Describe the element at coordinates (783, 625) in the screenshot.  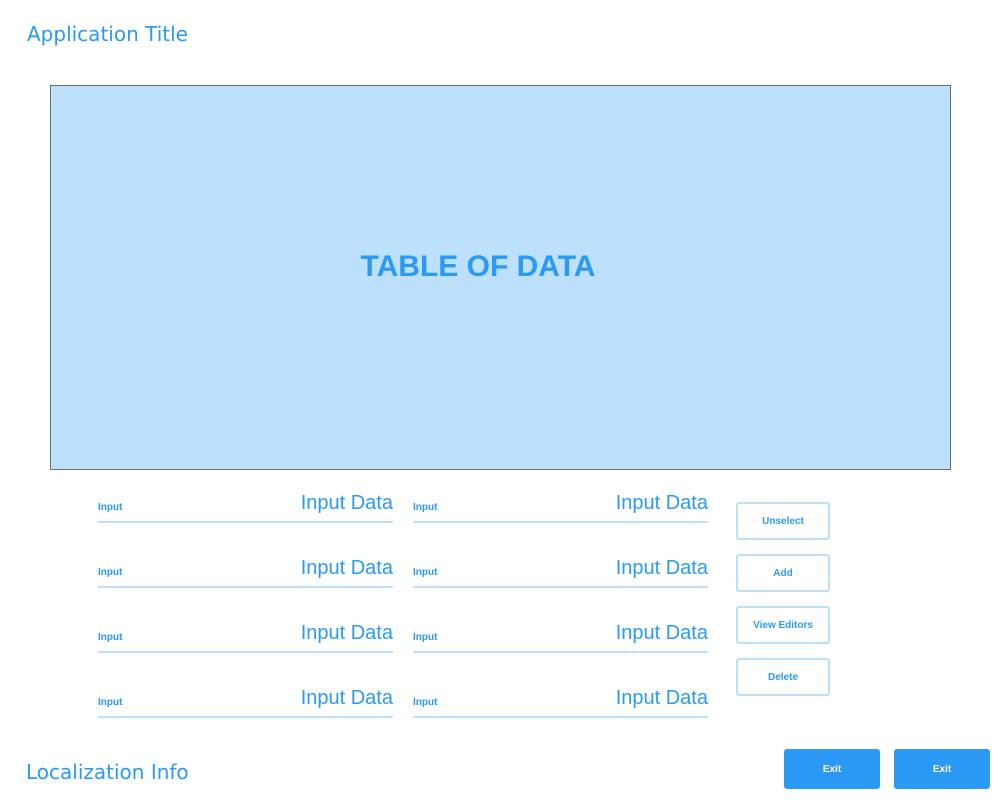
I see `view-editors-button: View Editors` at that location.